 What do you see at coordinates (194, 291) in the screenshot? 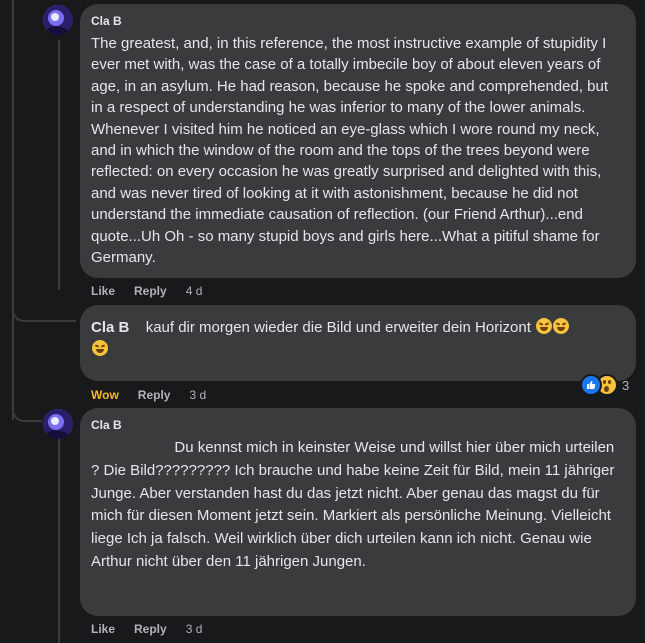
I see `comment-timestamp: 4 d` at bounding box center [194, 291].